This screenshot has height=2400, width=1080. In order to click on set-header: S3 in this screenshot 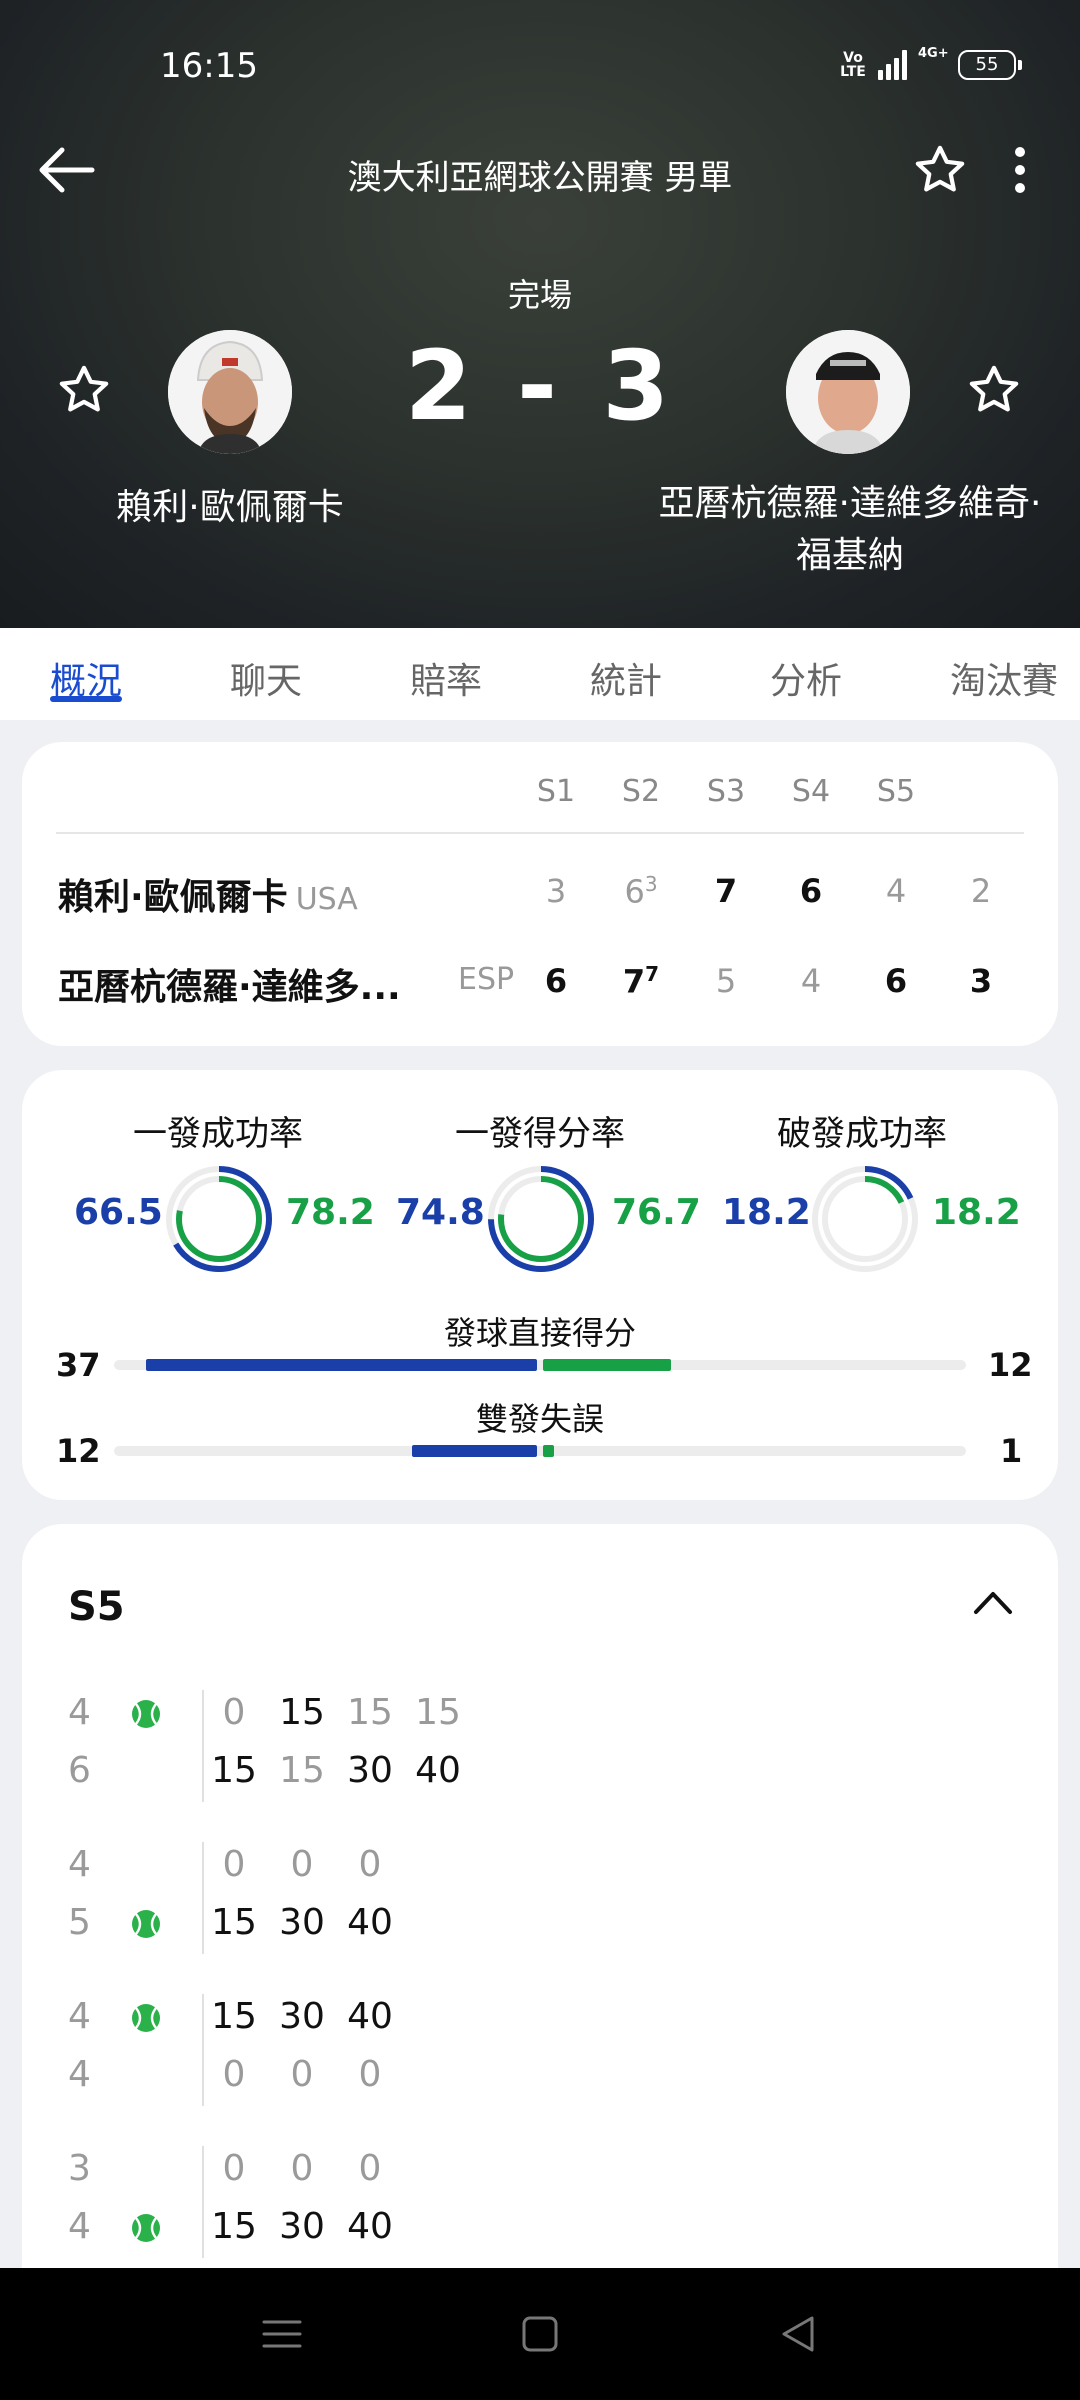, I will do `click(726, 791)`.